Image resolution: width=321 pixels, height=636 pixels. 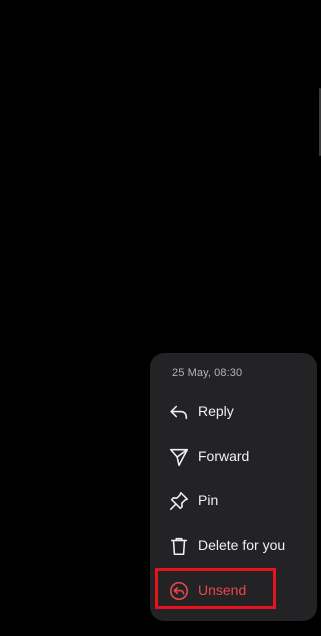 I want to click on reply-icon, so click(x=179, y=412).